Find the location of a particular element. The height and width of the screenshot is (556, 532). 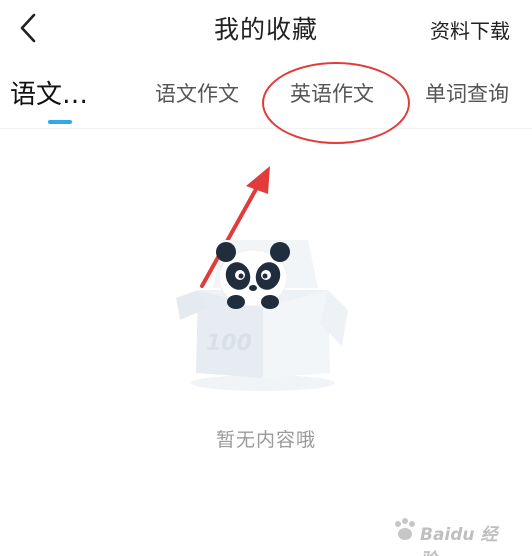

baidu-watermark: Baidu 经验 is located at coordinates (452, 533).